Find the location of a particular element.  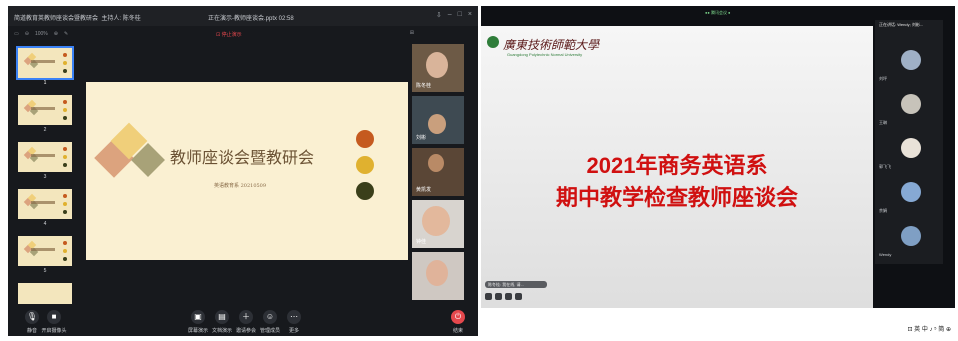

participant-tile: 刘坪 is located at coordinates (909, 64).